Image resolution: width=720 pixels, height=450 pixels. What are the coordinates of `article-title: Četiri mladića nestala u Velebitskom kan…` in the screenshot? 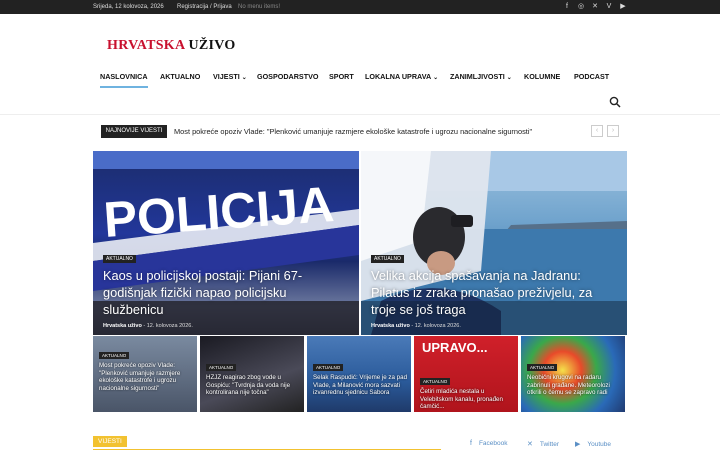 It's located at (467, 399).